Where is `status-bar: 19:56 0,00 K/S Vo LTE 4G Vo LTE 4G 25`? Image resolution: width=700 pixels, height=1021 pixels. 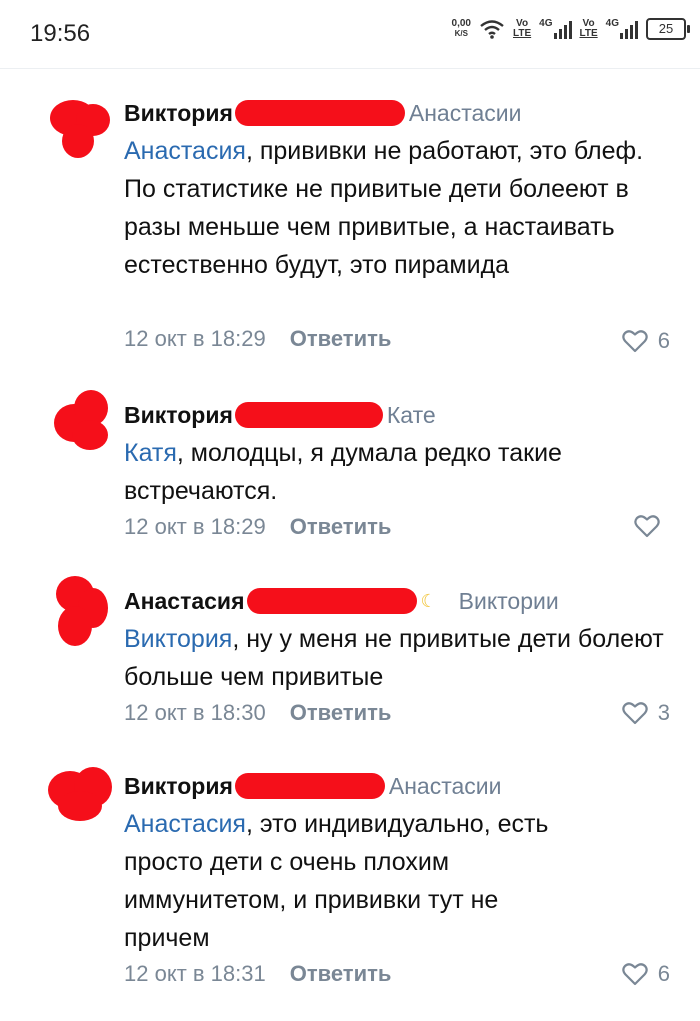 status-bar: 19:56 0,00 K/S Vo LTE 4G Vo LTE 4G 25 is located at coordinates (350, 34).